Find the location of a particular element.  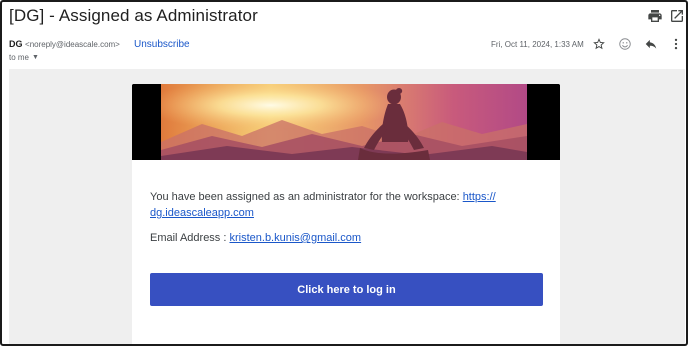

sender: DG <noreply@ideascale.com> is located at coordinates (64, 44).